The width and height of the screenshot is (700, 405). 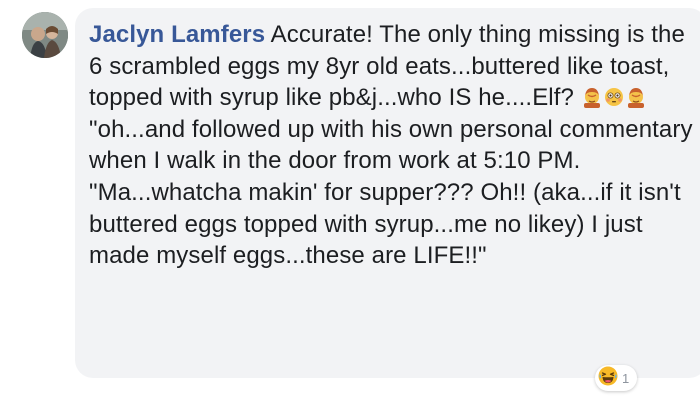 I want to click on reaction-summary: 1, so click(x=616, y=378).